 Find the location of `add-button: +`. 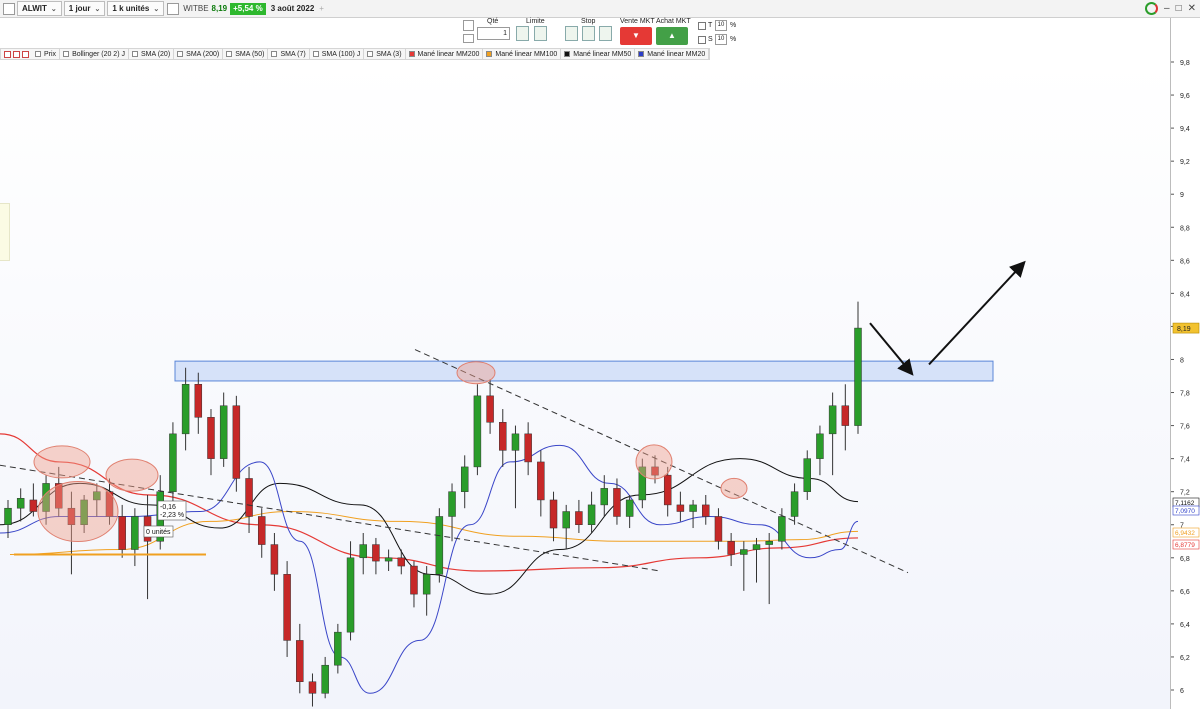

add-button: + is located at coordinates (321, 8).